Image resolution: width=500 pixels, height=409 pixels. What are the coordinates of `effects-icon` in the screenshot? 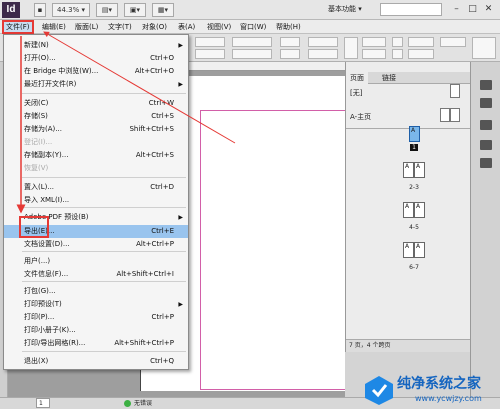 It's located at (484, 48).